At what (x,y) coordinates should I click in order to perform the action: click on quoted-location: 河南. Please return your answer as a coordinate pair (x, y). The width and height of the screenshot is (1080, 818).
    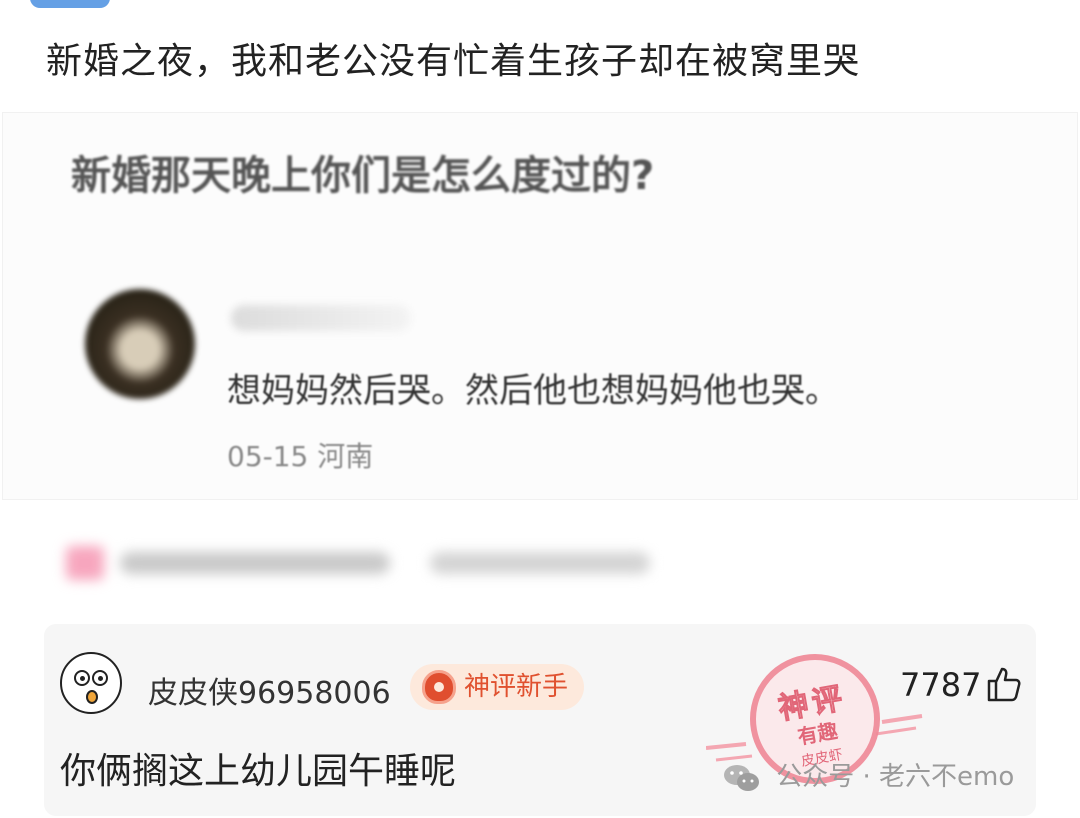
    Looking at the image, I should click on (345, 456).